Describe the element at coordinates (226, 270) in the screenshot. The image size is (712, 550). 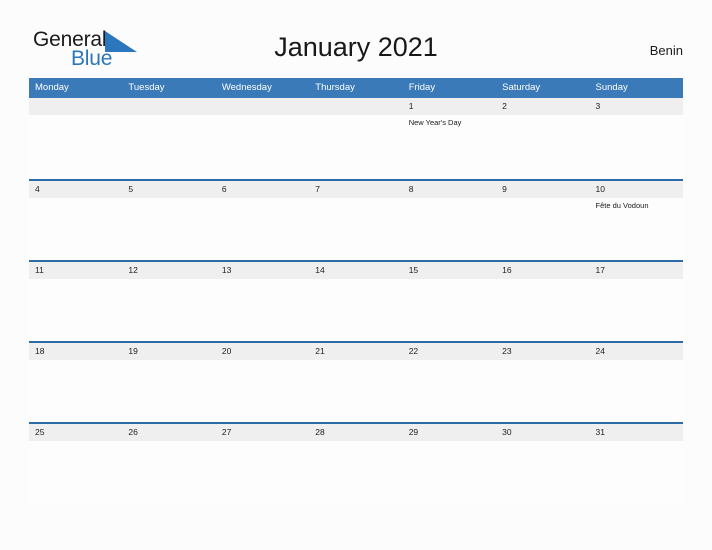
I see `day-number: 13` at that location.